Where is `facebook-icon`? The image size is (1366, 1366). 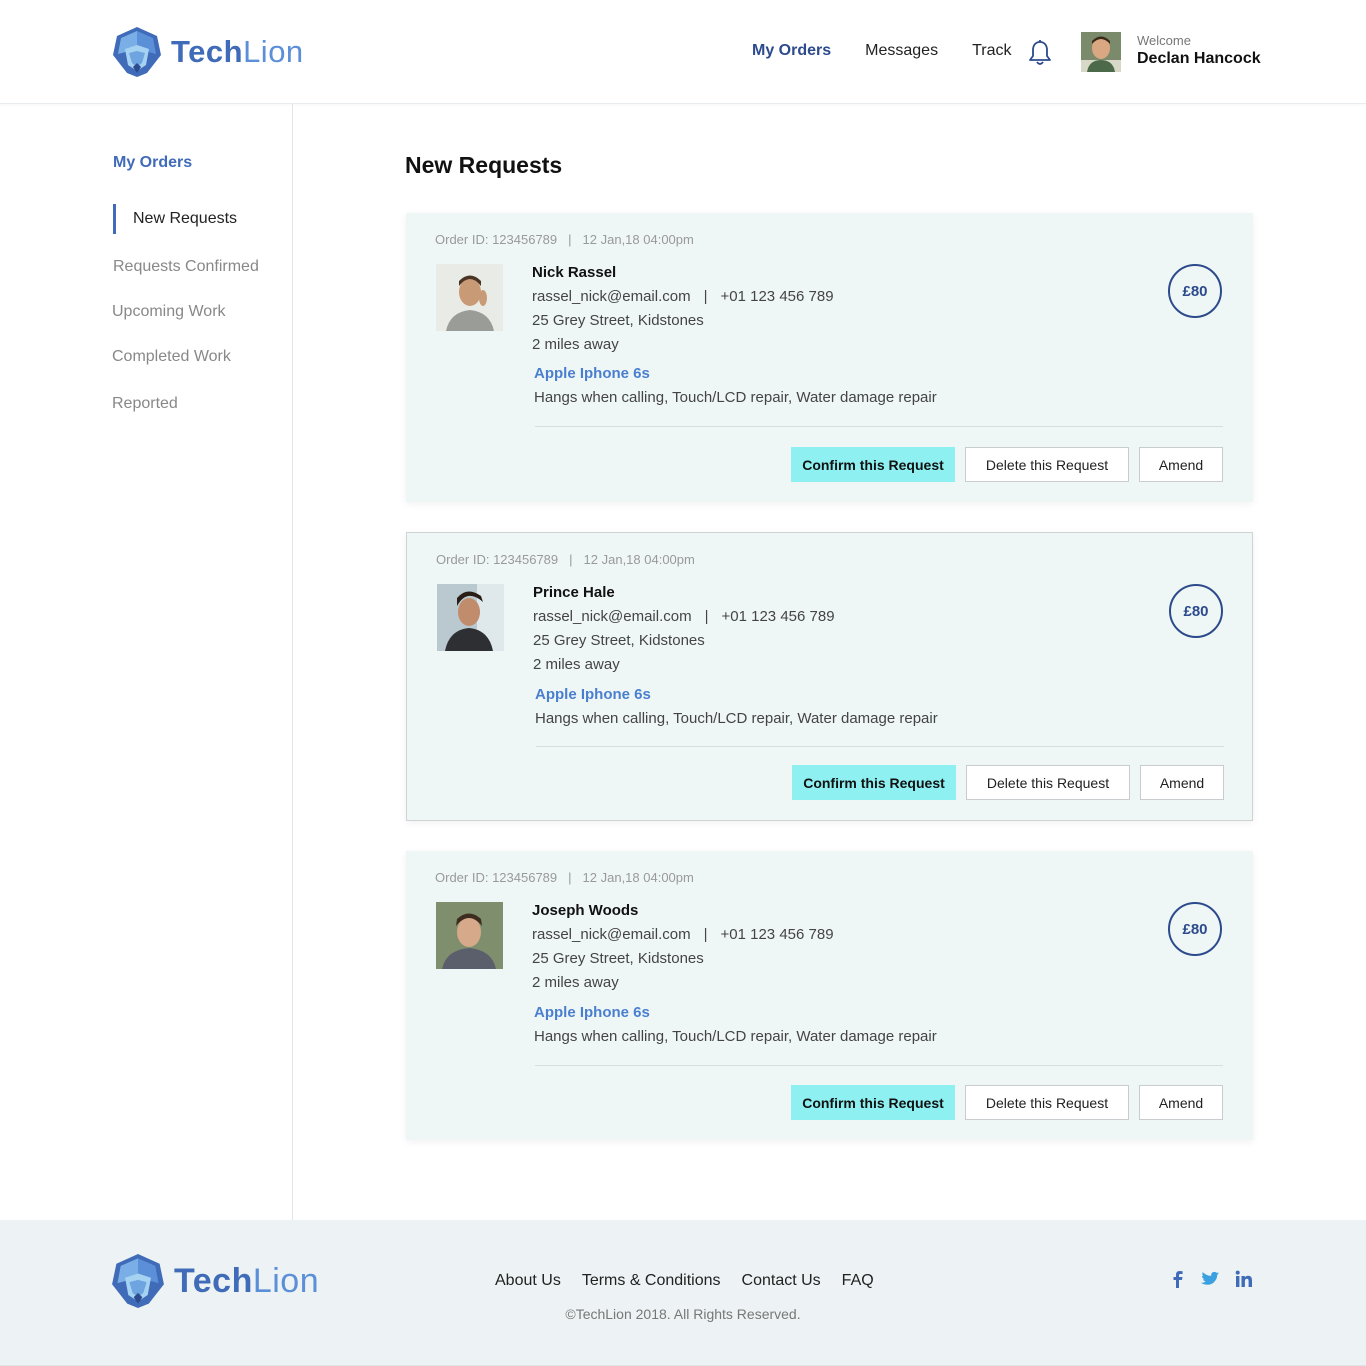 facebook-icon is located at coordinates (1178, 1279).